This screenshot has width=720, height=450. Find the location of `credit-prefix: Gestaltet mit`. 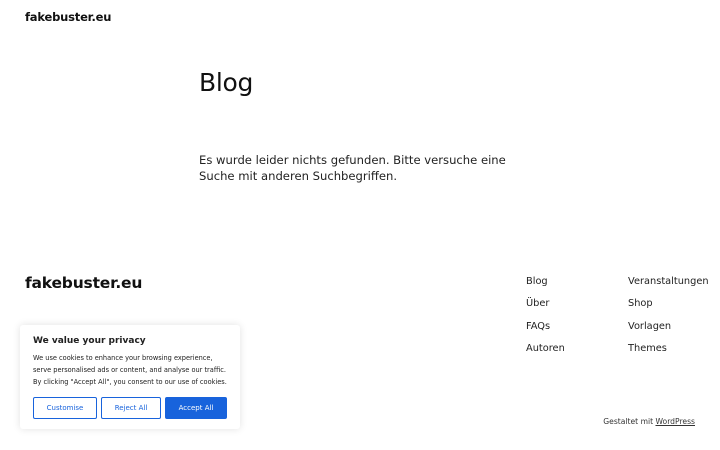

credit-prefix: Gestaltet mit is located at coordinates (628, 421).